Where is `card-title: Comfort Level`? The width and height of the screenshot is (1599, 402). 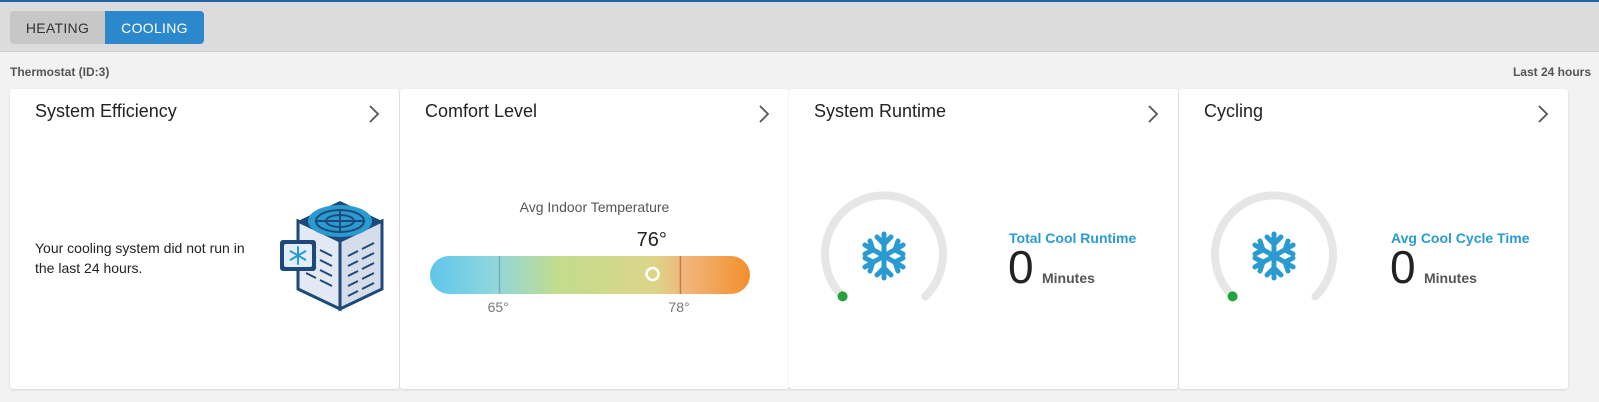
card-title: Comfort Level is located at coordinates (481, 111).